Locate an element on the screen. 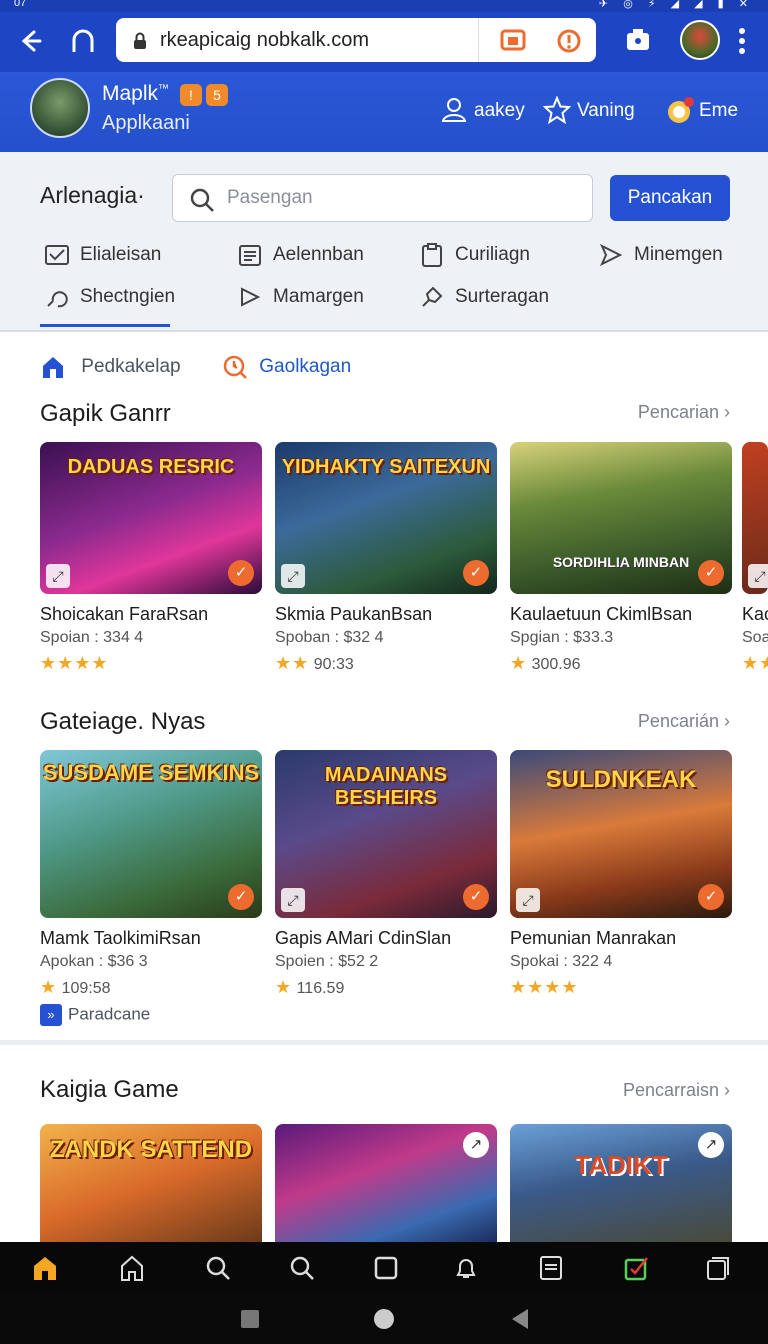 The width and height of the screenshot is (768, 1344). bell-icon is located at coordinates (466, 1268).